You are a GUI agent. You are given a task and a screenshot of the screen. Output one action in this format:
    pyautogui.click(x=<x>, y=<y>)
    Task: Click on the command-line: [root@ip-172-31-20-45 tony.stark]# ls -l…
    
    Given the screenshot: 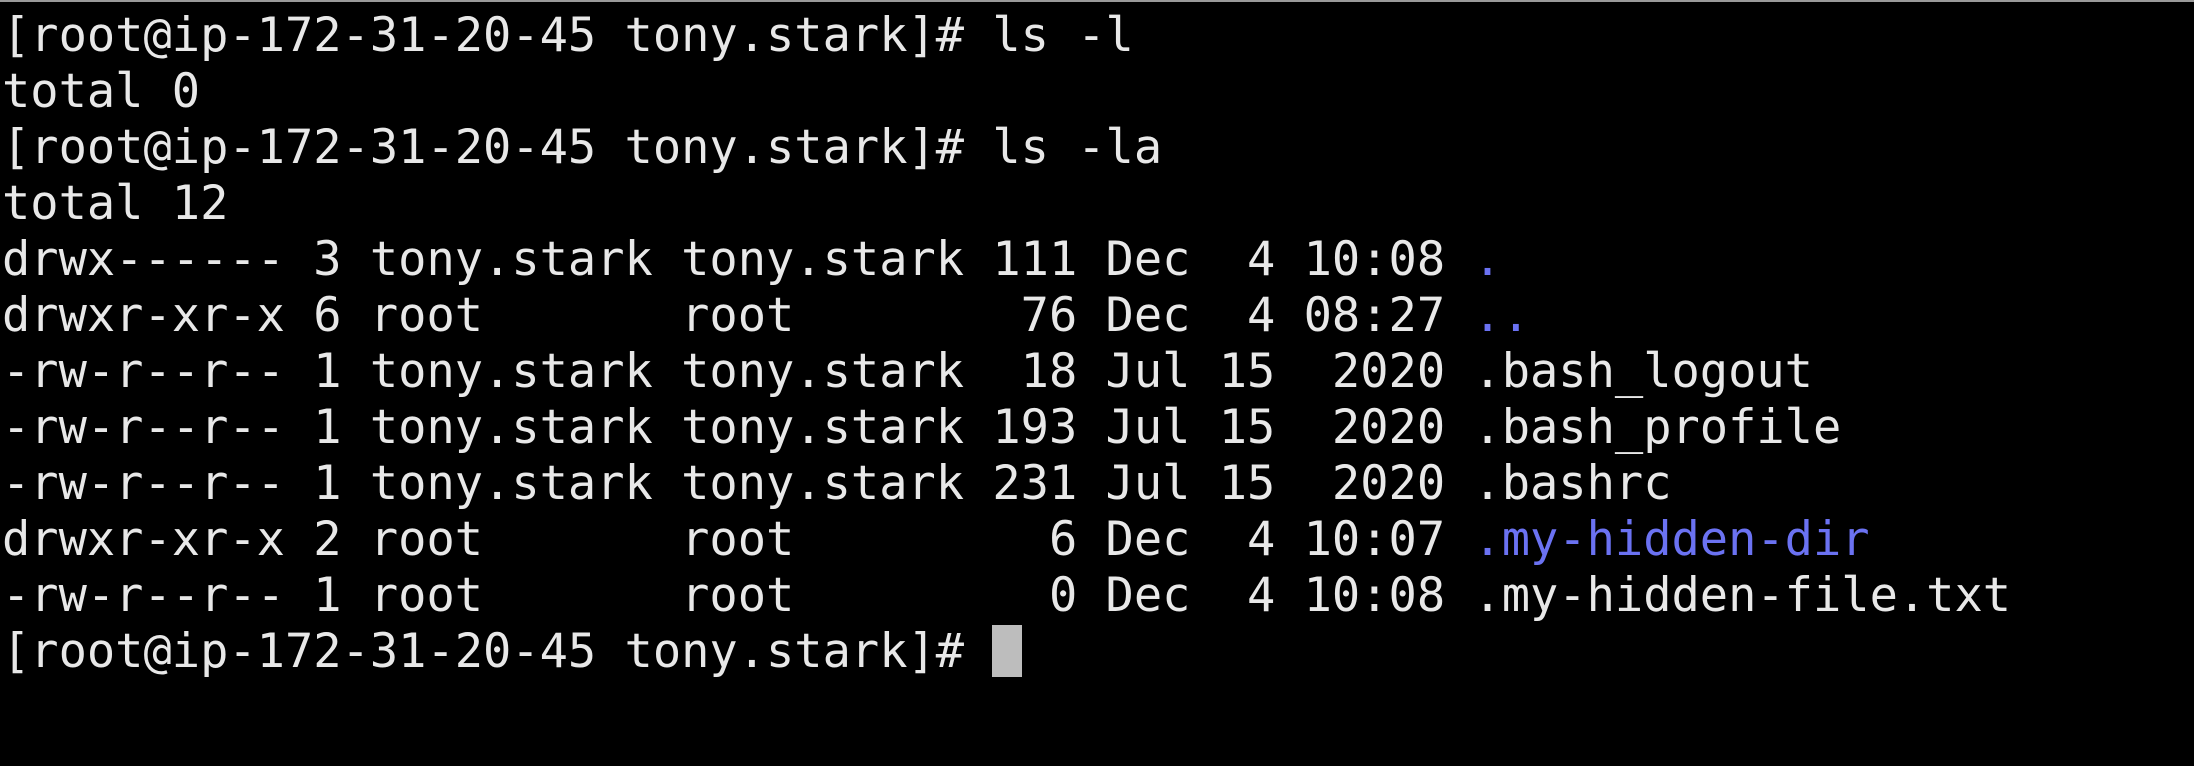 What is the action you would take?
    pyautogui.click(x=582, y=147)
    